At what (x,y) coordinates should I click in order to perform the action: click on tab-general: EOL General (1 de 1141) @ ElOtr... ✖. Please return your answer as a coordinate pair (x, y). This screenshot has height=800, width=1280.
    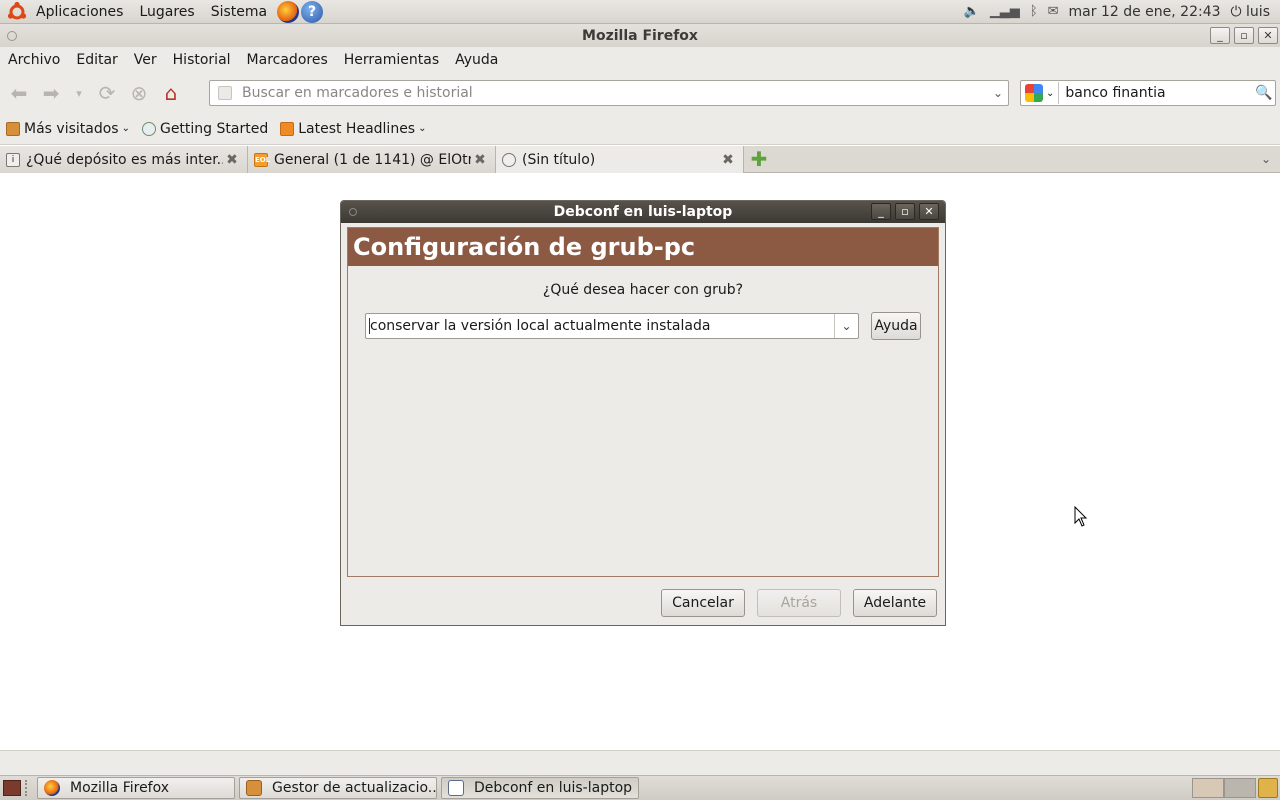
    Looking at the image, I should click on (372, 159).